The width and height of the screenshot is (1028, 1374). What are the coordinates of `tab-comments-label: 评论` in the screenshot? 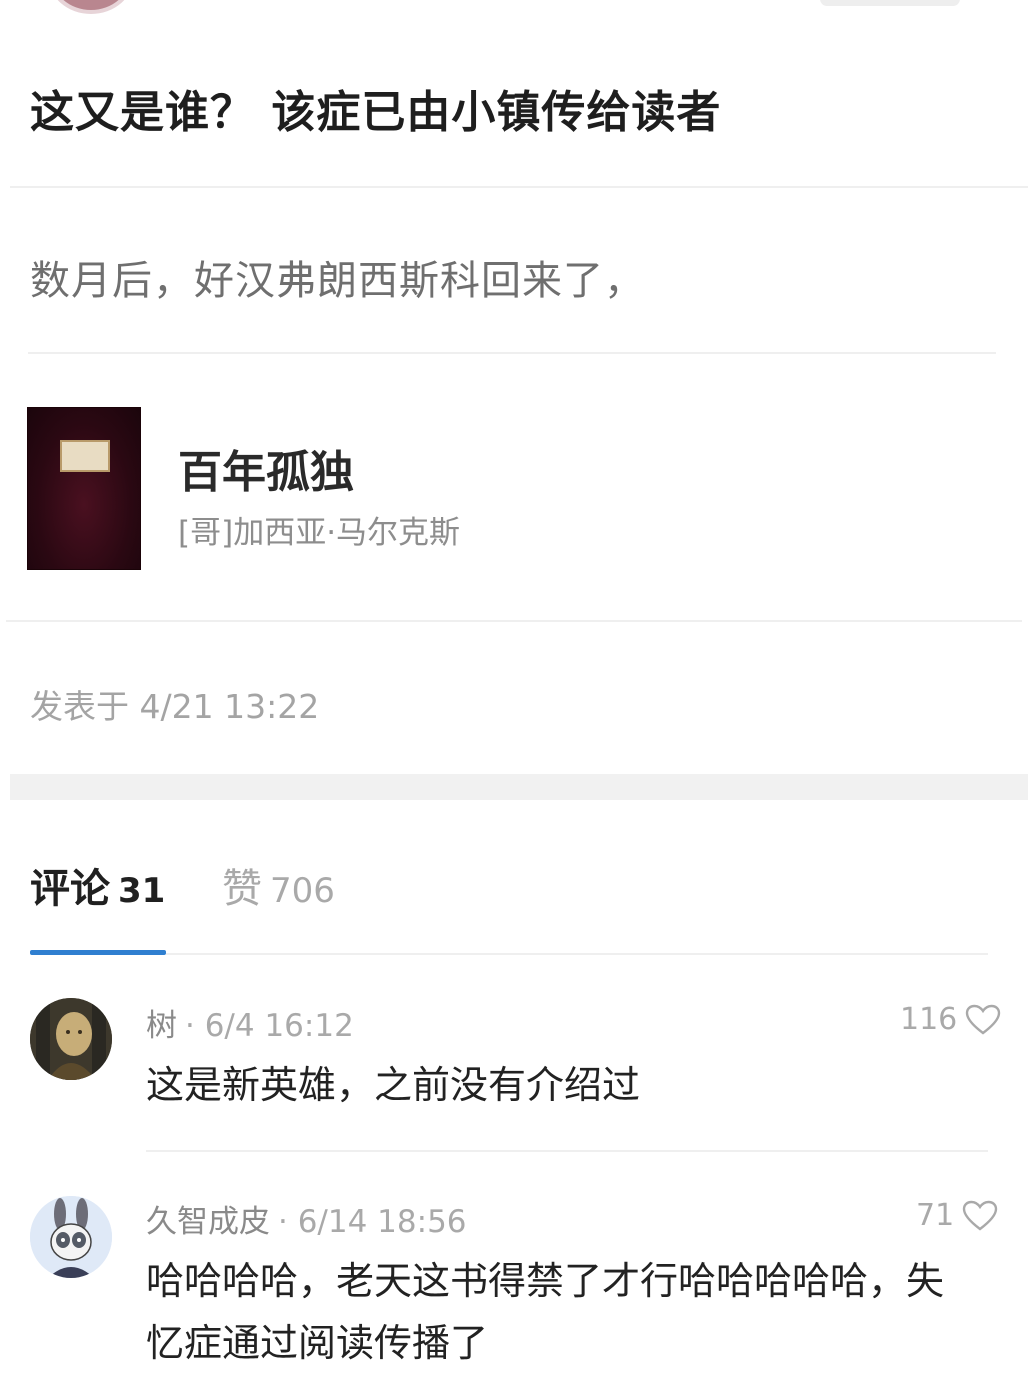 It's located at (70, 889).